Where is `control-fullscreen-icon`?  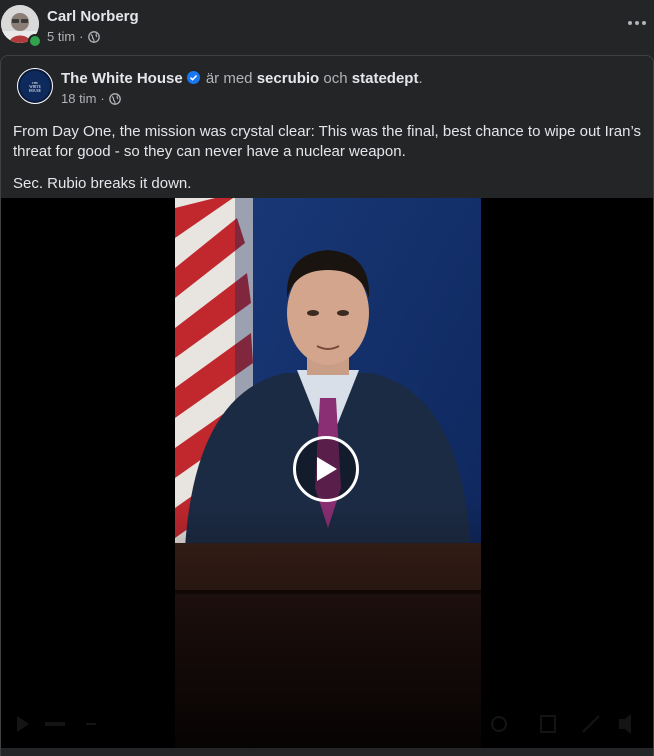 control-fullscreen-icon is located at coordinates (591, 724).